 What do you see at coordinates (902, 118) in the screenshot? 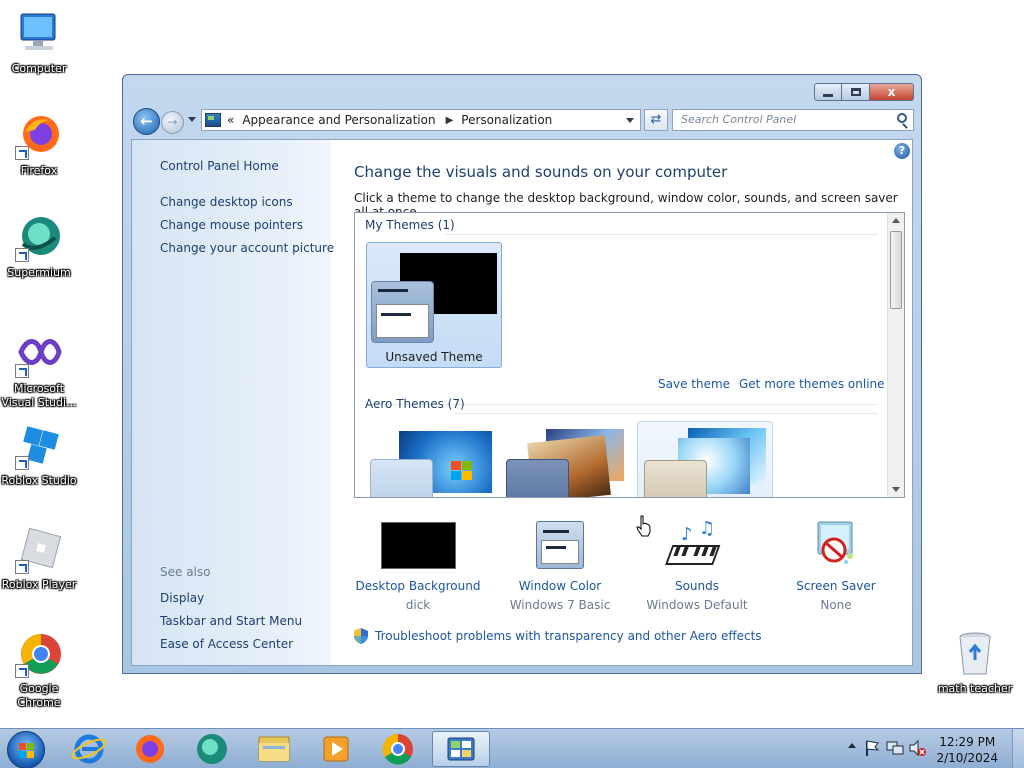
I see `search-icon` at bounding box center [902, 118].